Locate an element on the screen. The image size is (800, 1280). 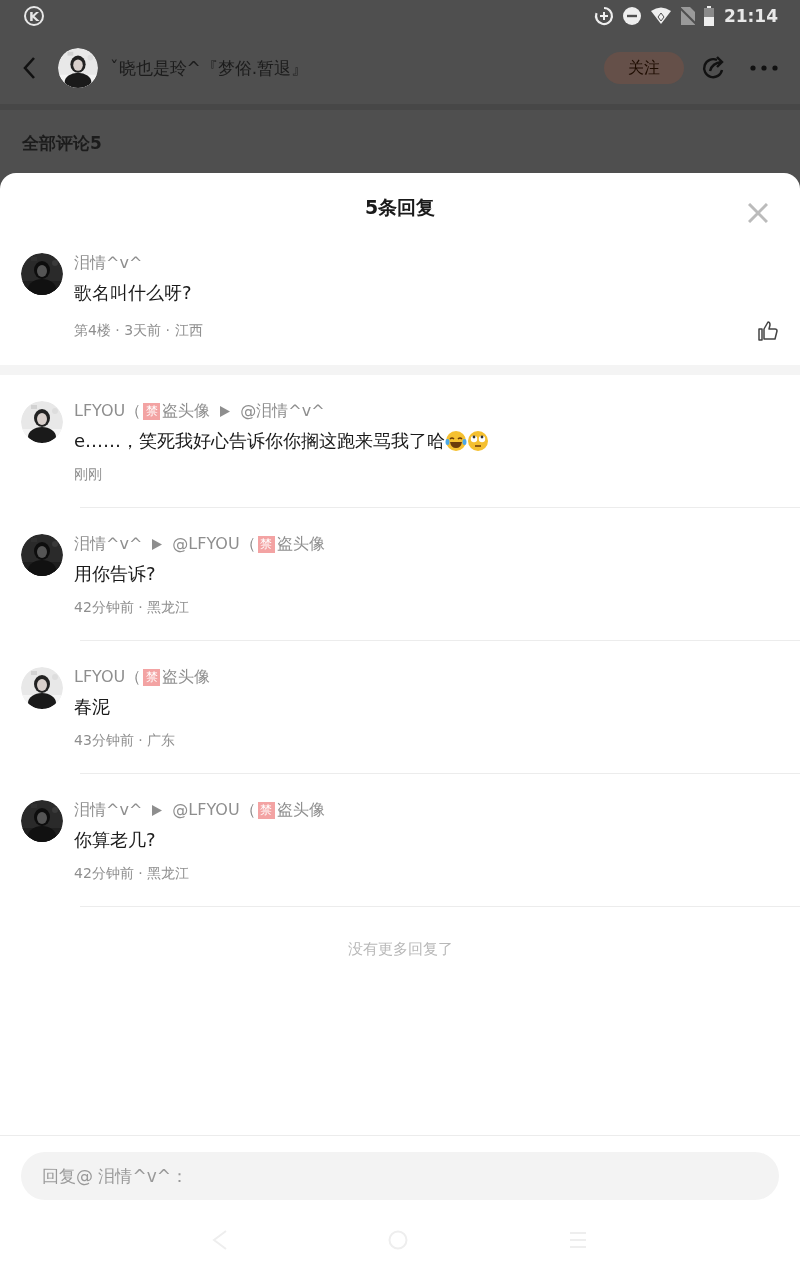
reply-input: 回复@ 泪情^v^： is located at coordinates (400, 1176).